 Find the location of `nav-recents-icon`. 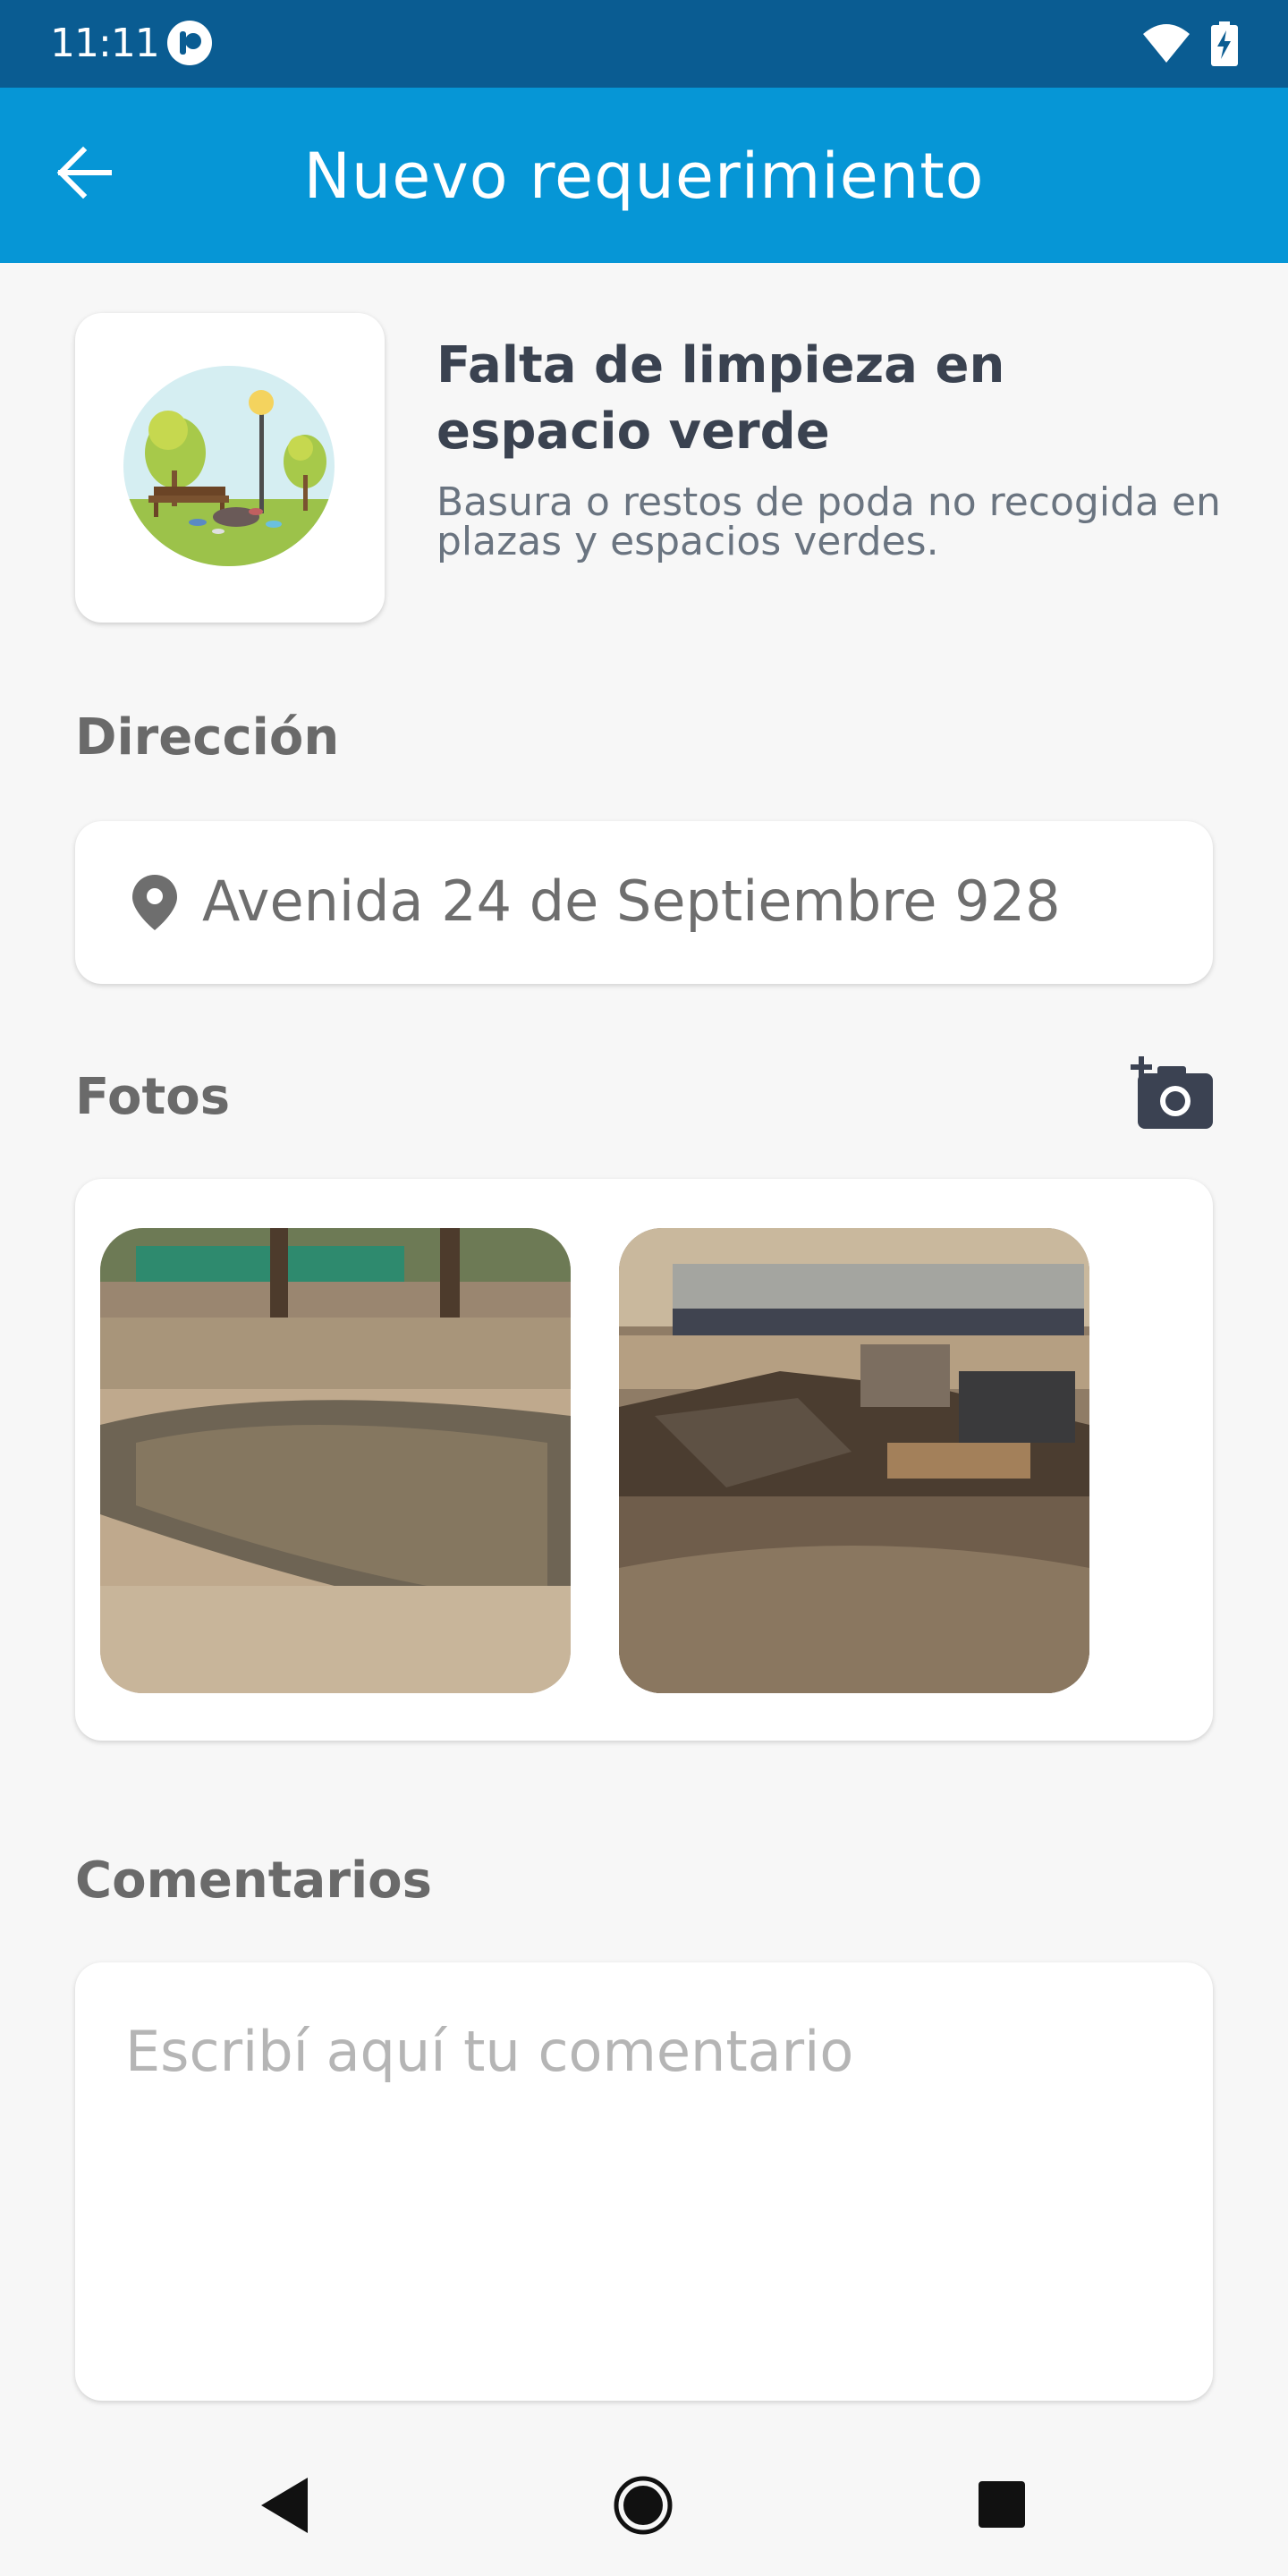

nav-recents-icon is located at coordinates (1002, 2504).